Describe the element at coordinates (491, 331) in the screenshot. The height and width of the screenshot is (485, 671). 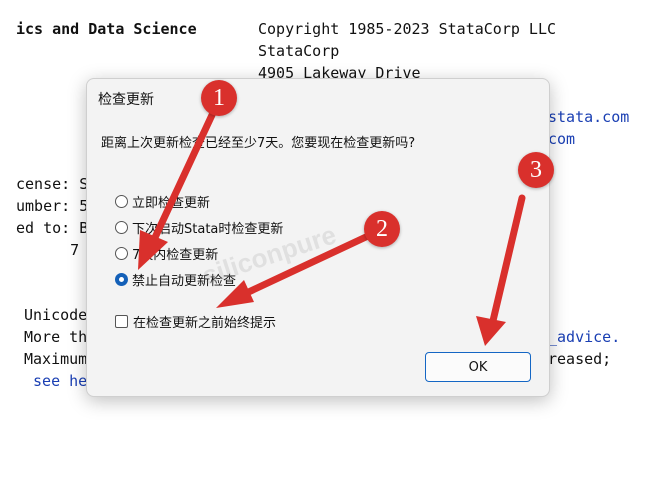
I see `arrow-3-head` at that location.